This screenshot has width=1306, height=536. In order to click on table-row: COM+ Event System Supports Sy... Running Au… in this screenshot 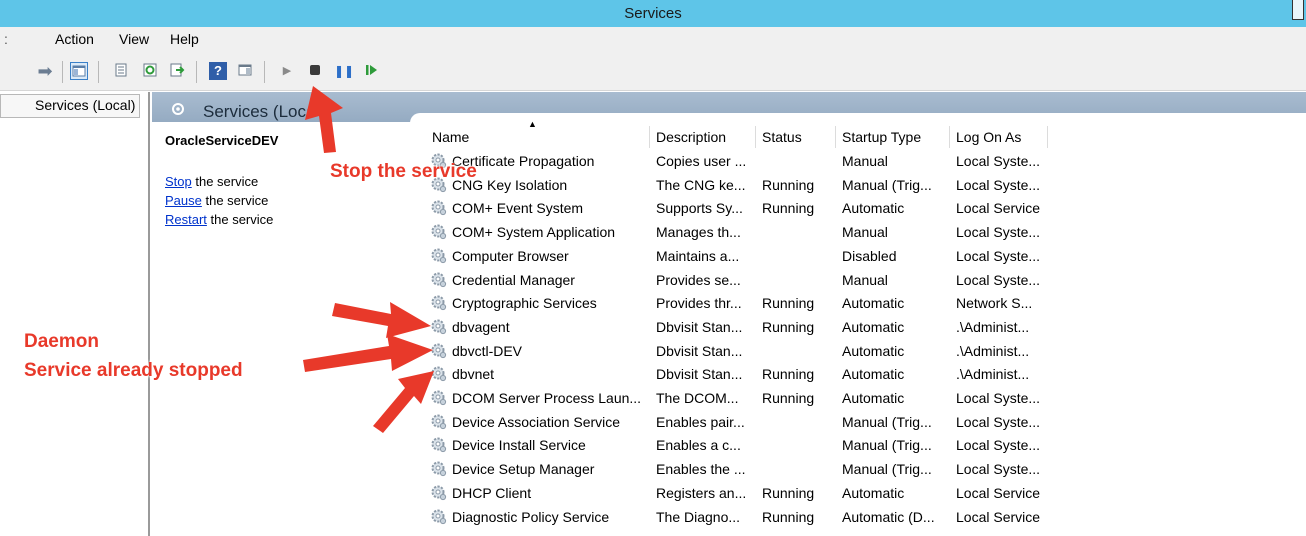, I will do `click(866, 208)`.